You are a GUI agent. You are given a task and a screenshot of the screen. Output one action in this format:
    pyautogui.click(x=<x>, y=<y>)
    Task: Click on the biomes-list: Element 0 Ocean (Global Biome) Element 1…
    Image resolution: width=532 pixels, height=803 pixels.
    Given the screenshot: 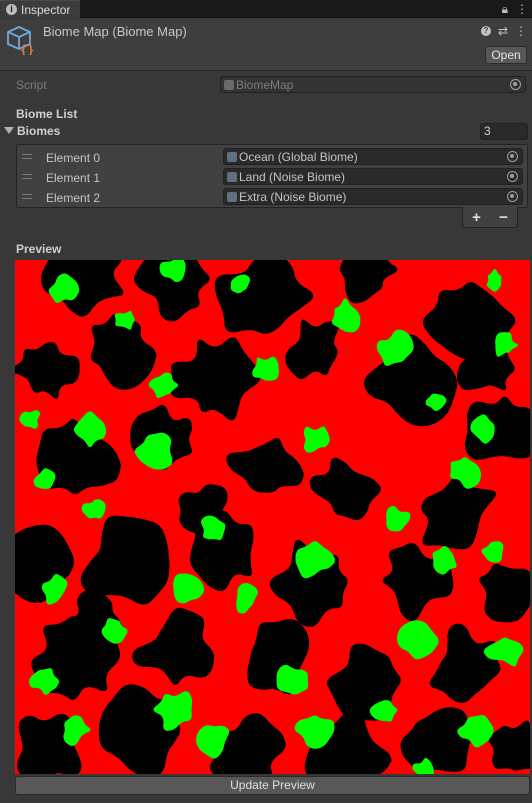 What is the action you would take?
    pyautogui.click(x=272, y=176)
    